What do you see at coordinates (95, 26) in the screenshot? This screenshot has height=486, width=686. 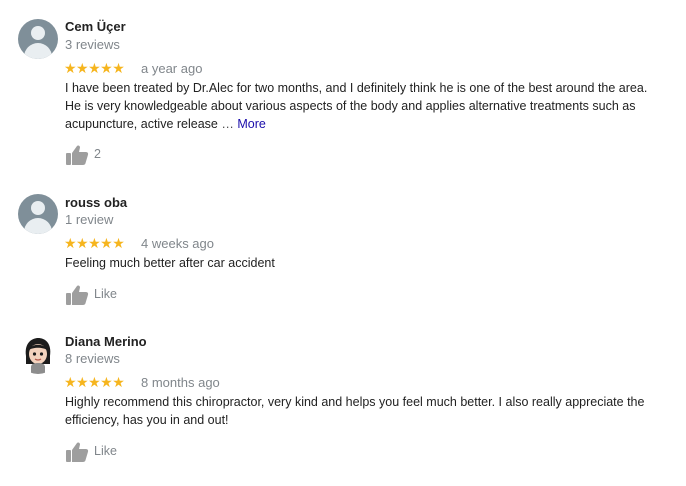 I see `reviewer-name: Cem Üçer` at bounding box center [95, 26].